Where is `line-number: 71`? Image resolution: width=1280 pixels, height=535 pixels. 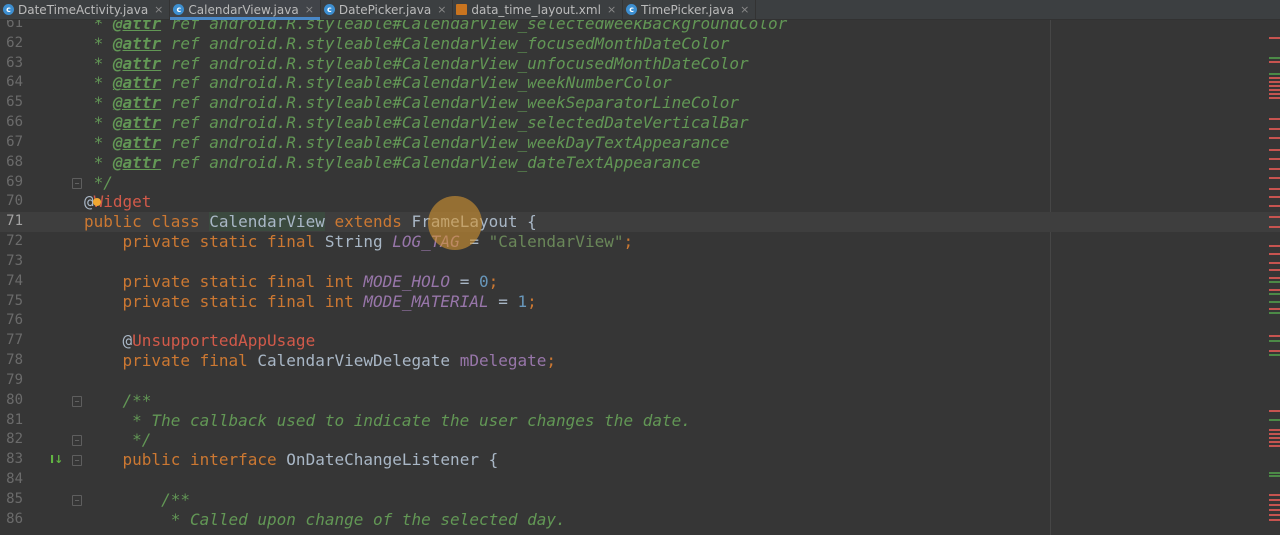 line-number: 71 is located at coordinates (11, 222).